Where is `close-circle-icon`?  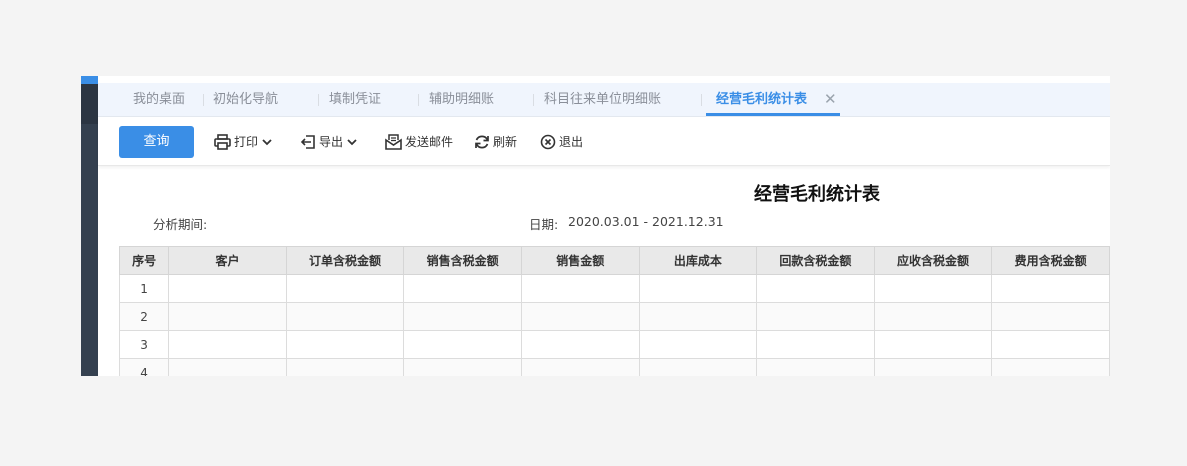
close-circle-icon is located at coordinates (548, 141).